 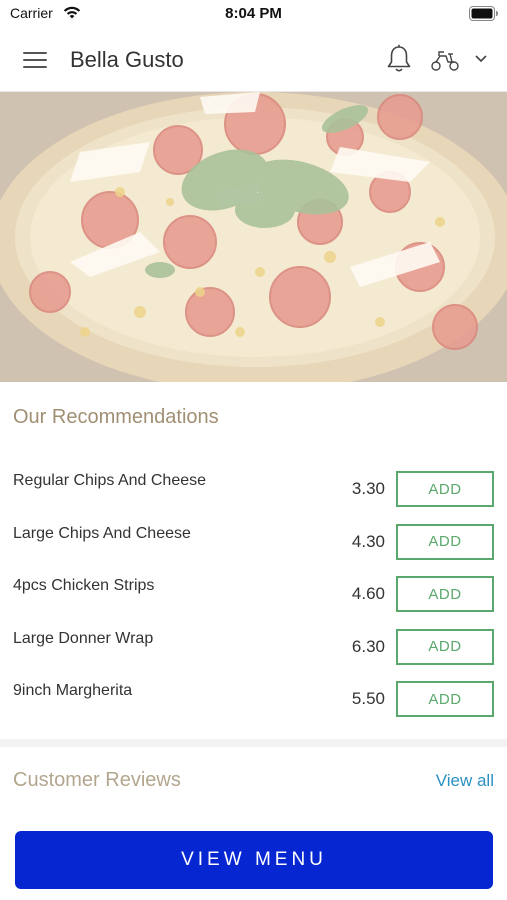 I want to click on scooter-icon, so click(x=445, y=61).